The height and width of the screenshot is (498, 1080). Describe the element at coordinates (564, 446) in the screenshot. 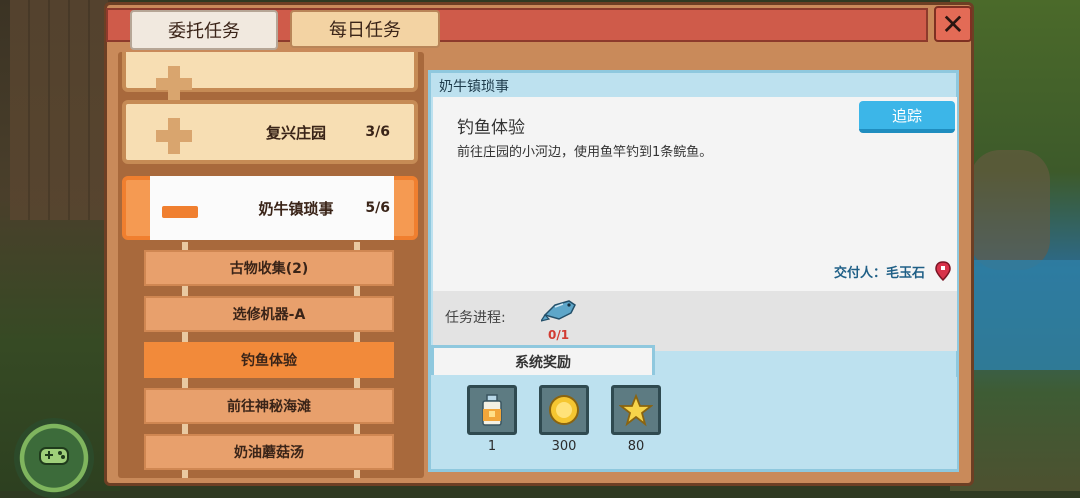

I see `reward-quantity: 300` at that location.